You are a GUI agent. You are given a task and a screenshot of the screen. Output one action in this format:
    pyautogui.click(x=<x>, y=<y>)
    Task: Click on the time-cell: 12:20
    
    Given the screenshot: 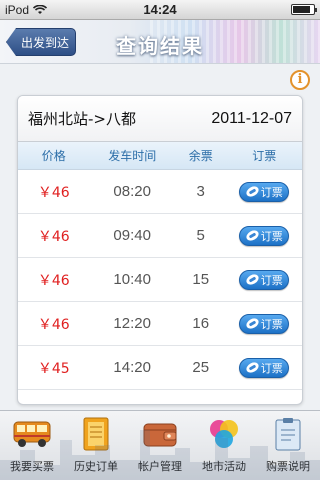 What is the action you would take?
    pyautogui.click(x=132, y=323)
    